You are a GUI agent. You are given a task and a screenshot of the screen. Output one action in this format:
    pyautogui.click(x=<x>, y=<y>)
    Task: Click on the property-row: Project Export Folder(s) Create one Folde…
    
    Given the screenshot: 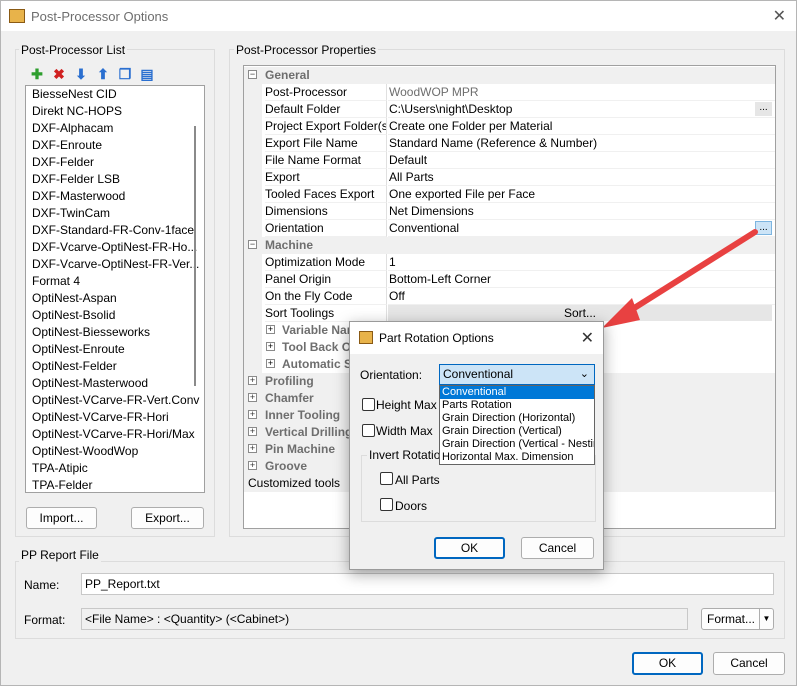 What is the action you would take?
    pyautogui.click(x=509, y=126)
    